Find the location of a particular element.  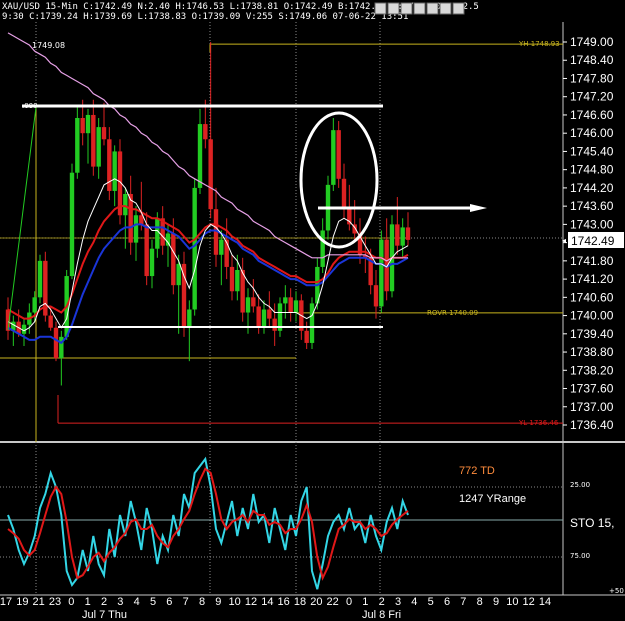

y-tick-label: 1743.60 is located at coordinates (592, 206).